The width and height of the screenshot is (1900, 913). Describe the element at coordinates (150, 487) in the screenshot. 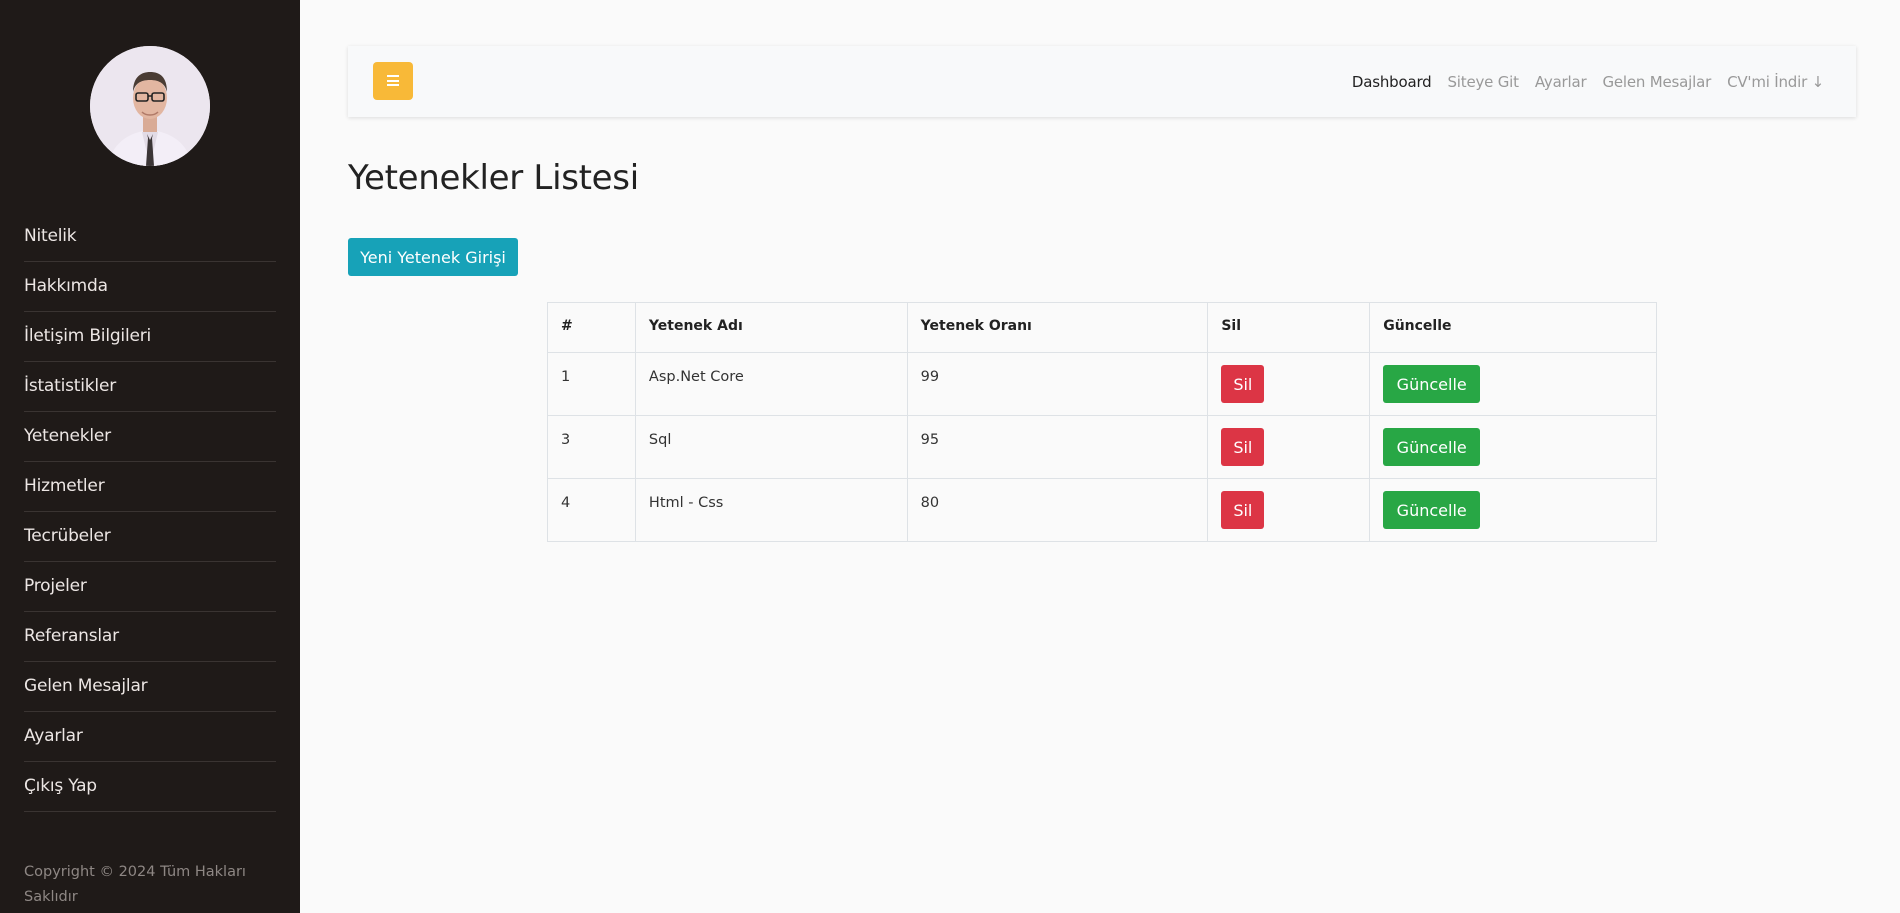

I see `sidebar-item-hizmetler: Hizmetler` at that location.